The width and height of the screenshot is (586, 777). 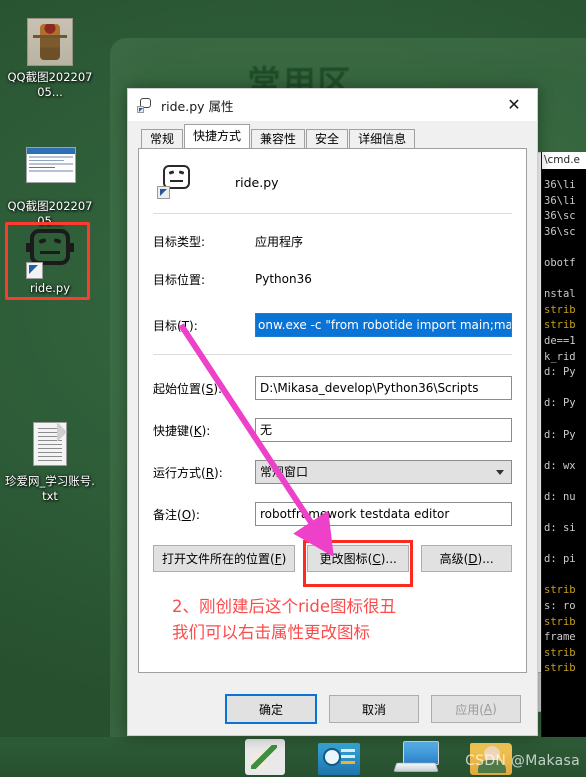 I want to click on ok-button: 确定, so click(x=271, y=709).